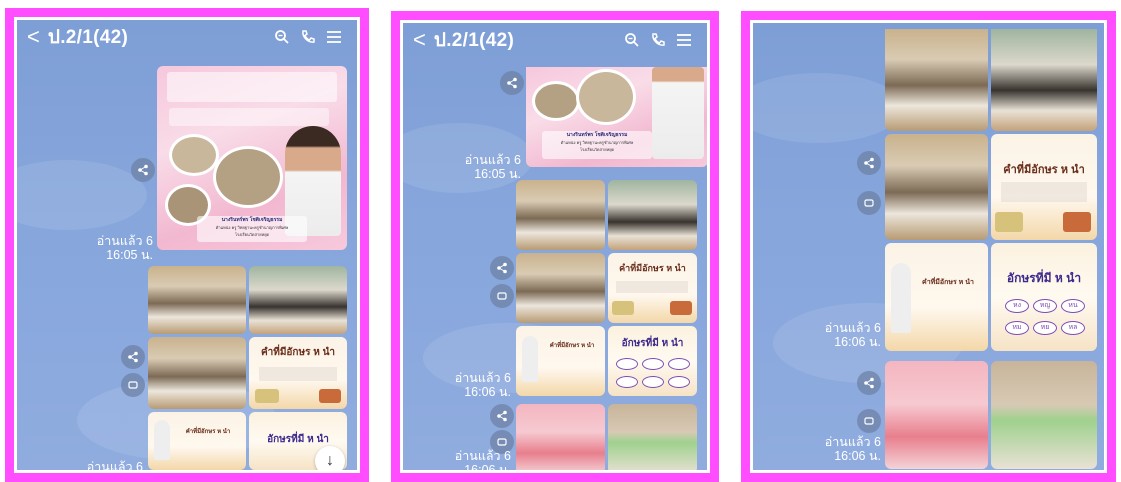 The width and height of the screenshot is (1121, 482). What do you see at coordinates (252, 227) in the screenshot?
I see `teacher-role: ตำแหน่ง ครู วิทยฐานะครูชำนาญการพิเศษ` at bounding box center [252, 227].